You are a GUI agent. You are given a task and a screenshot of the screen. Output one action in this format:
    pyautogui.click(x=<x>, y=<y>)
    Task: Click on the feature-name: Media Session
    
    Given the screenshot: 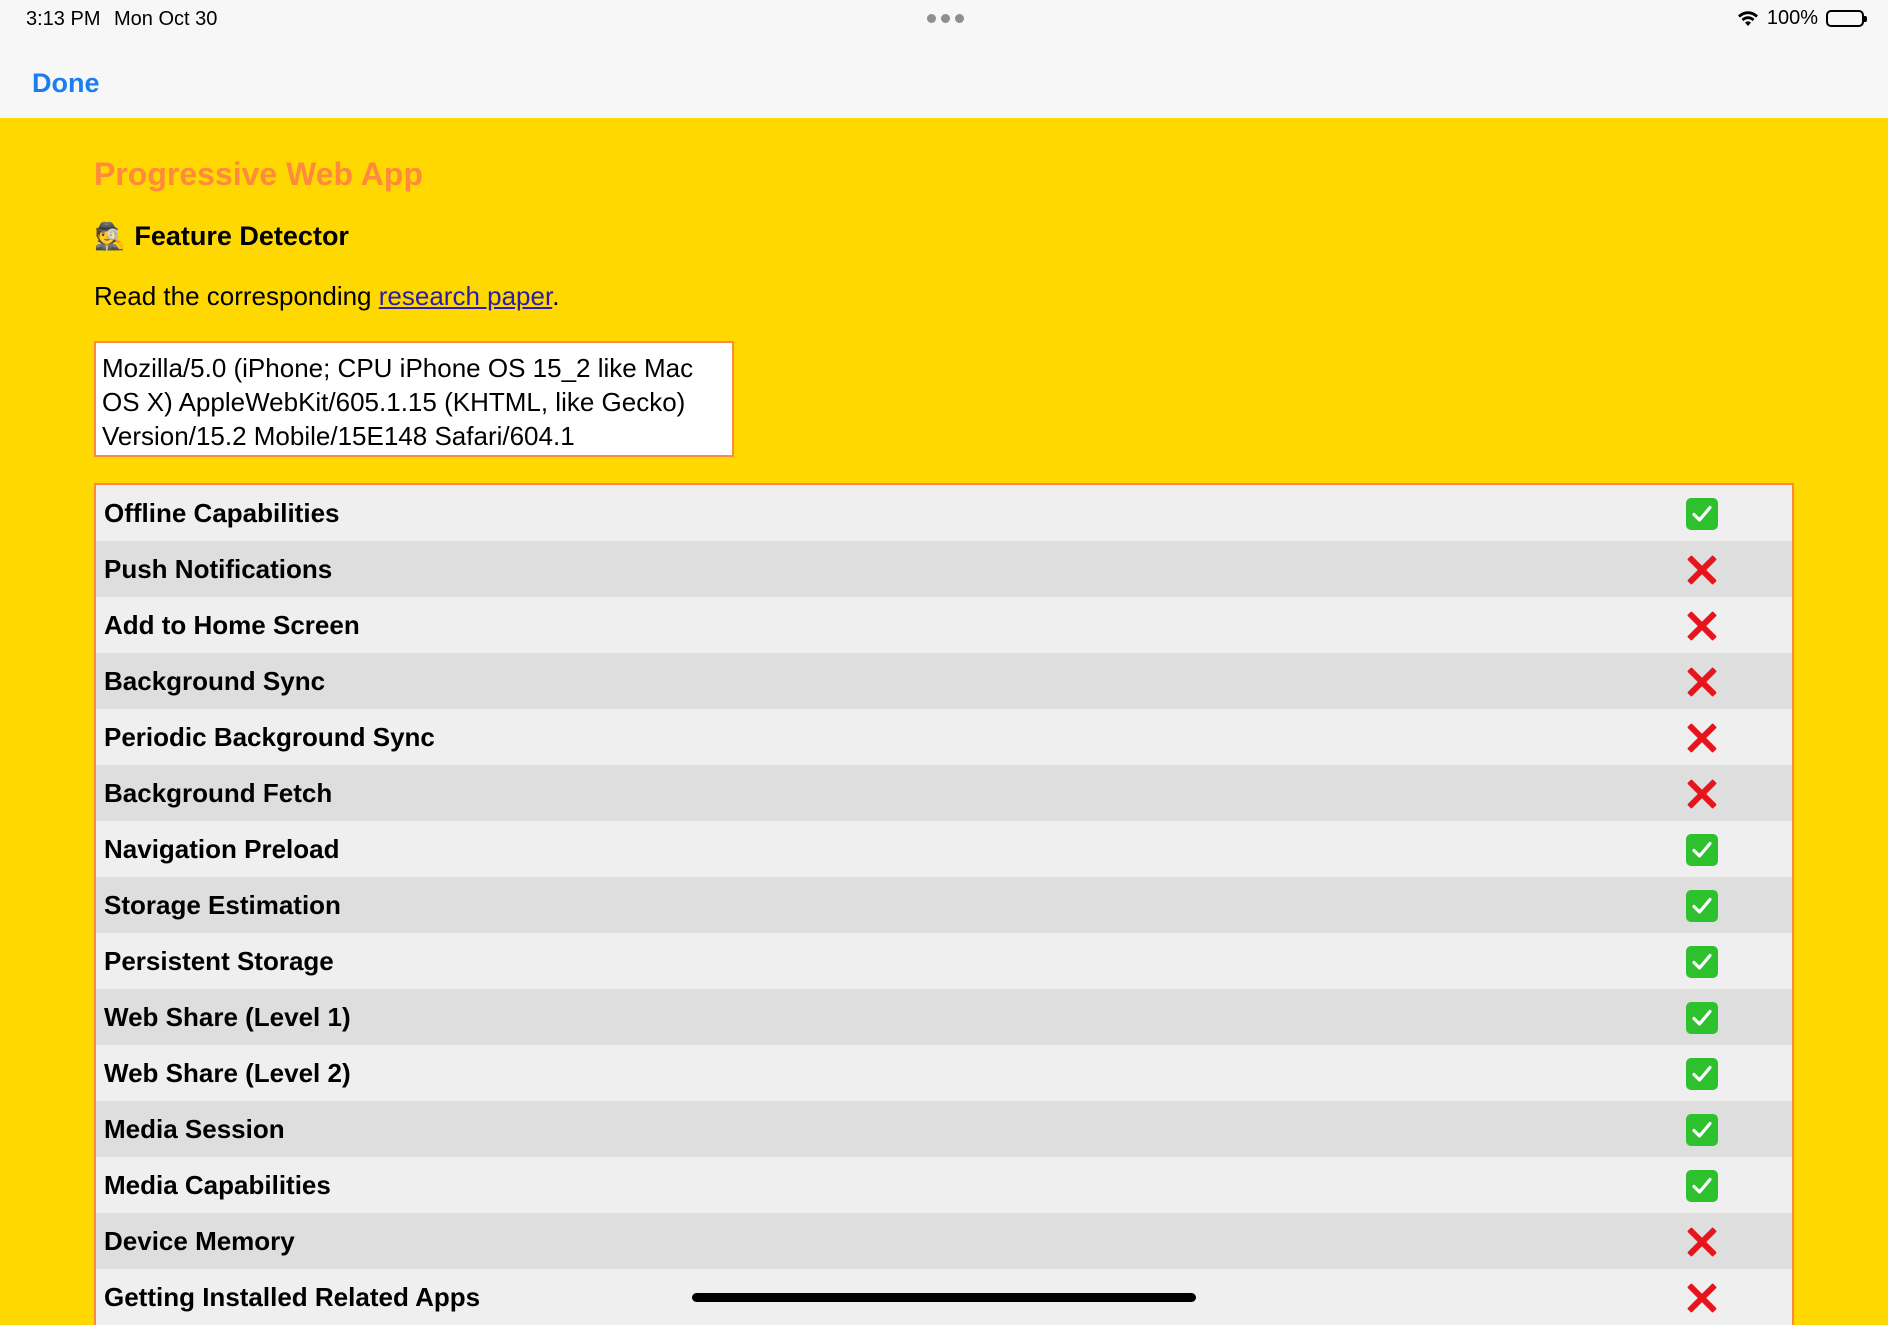 What is the action you would take?
    pyautogui.click(x=194, y=1128)
    